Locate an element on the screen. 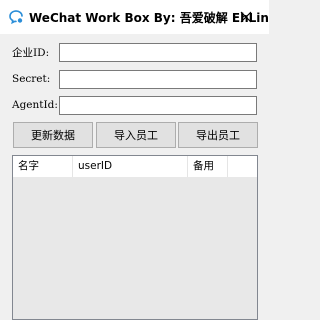  column-header-spare: 备用 is located at coordinates (208, 166).